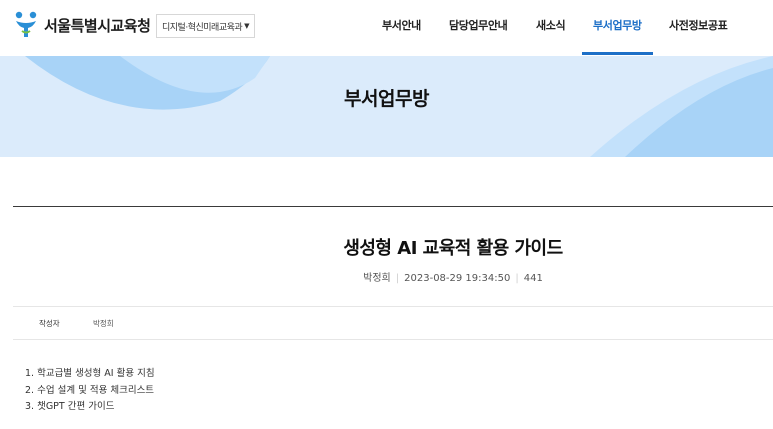  What do you see at coordinates (97, 25) in the screenshot?
I see `org-name: 서울특별시교육청` at bounding box center [97, 25].